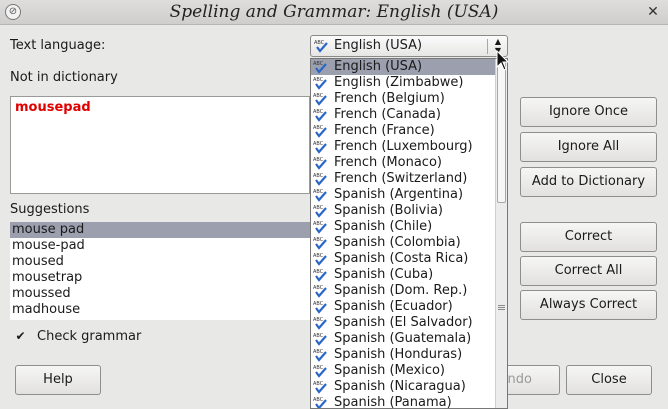  What do you see at coordinates (160, 262) in the screenshot?
I see `suggestion-item: moused` at bounding box center [160, 262].